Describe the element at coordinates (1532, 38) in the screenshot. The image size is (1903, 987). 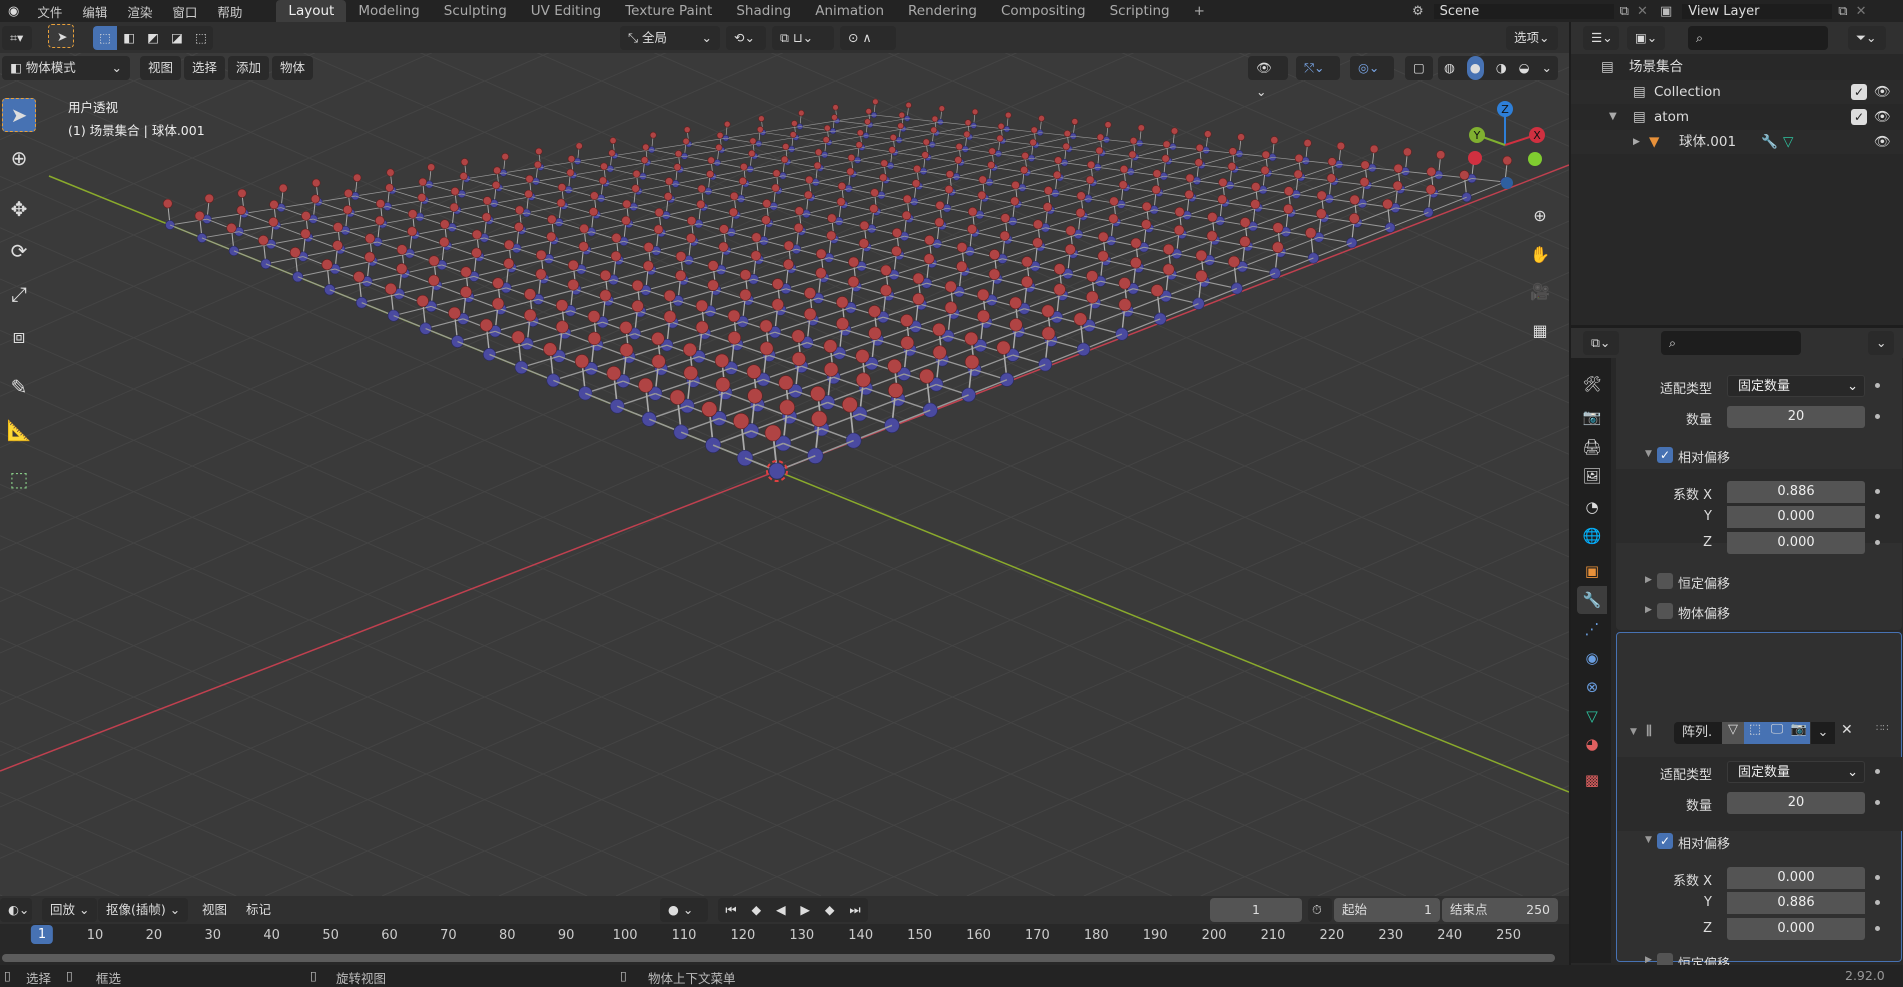
I see `options-dropdown: 选项⌄` at that location.